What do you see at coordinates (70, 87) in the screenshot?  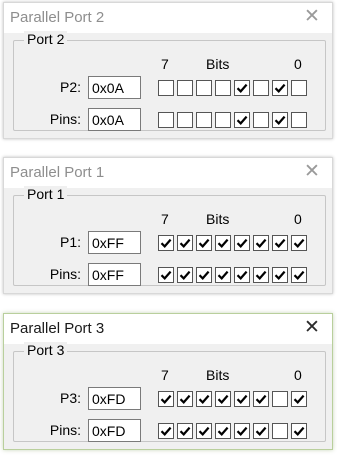 I see `port-label: P2:` at bounding box center [70, 87].